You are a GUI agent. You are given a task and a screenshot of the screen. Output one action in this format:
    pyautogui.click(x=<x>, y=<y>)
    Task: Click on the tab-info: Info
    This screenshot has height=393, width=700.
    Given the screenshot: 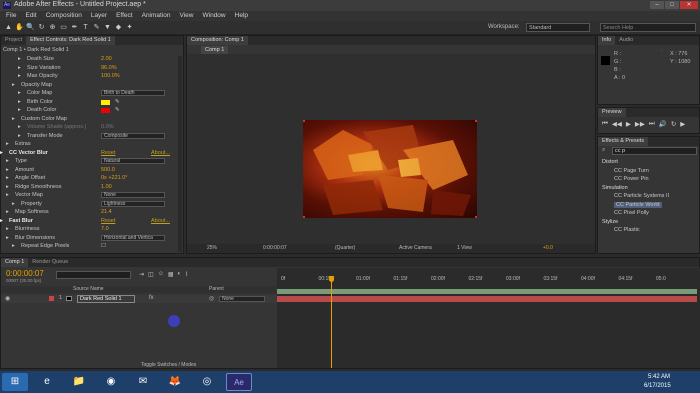 What is the action you would take?
    pyautogui.click(x=607, y=40)
    